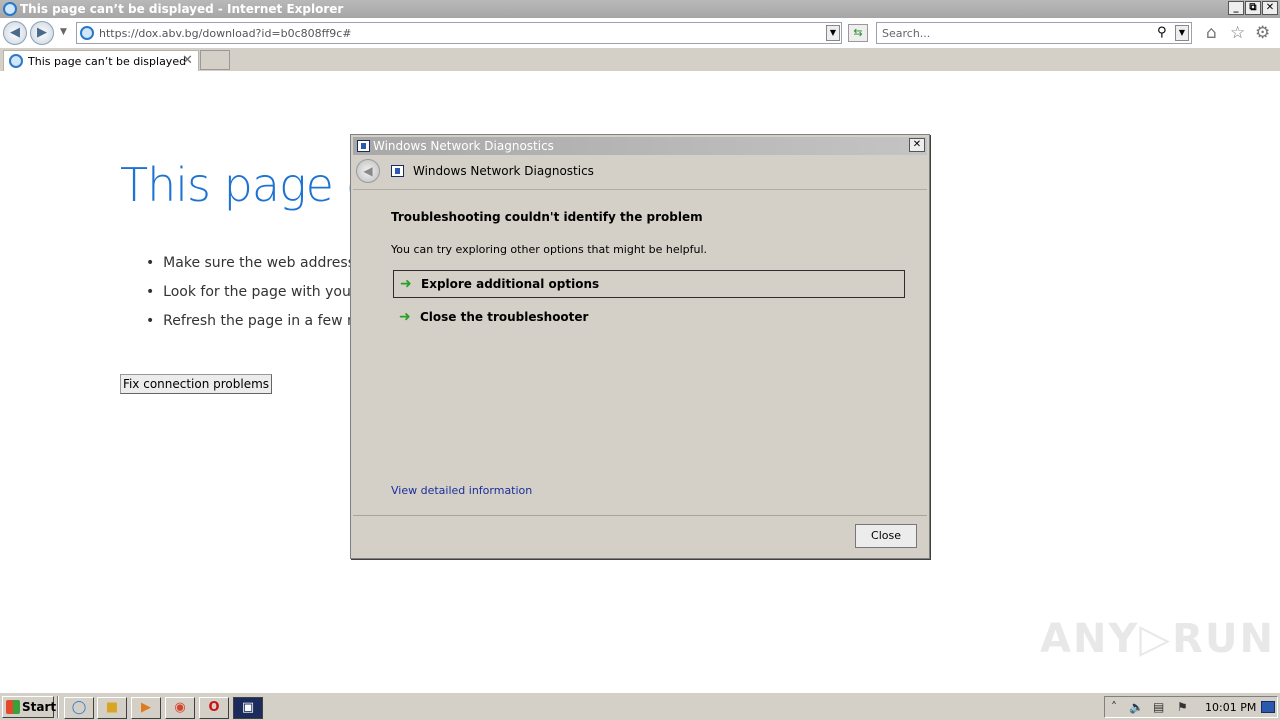  Describe the element at coordinates (58, 707) in the screenshot. I see `taskbar-divider` at that location.